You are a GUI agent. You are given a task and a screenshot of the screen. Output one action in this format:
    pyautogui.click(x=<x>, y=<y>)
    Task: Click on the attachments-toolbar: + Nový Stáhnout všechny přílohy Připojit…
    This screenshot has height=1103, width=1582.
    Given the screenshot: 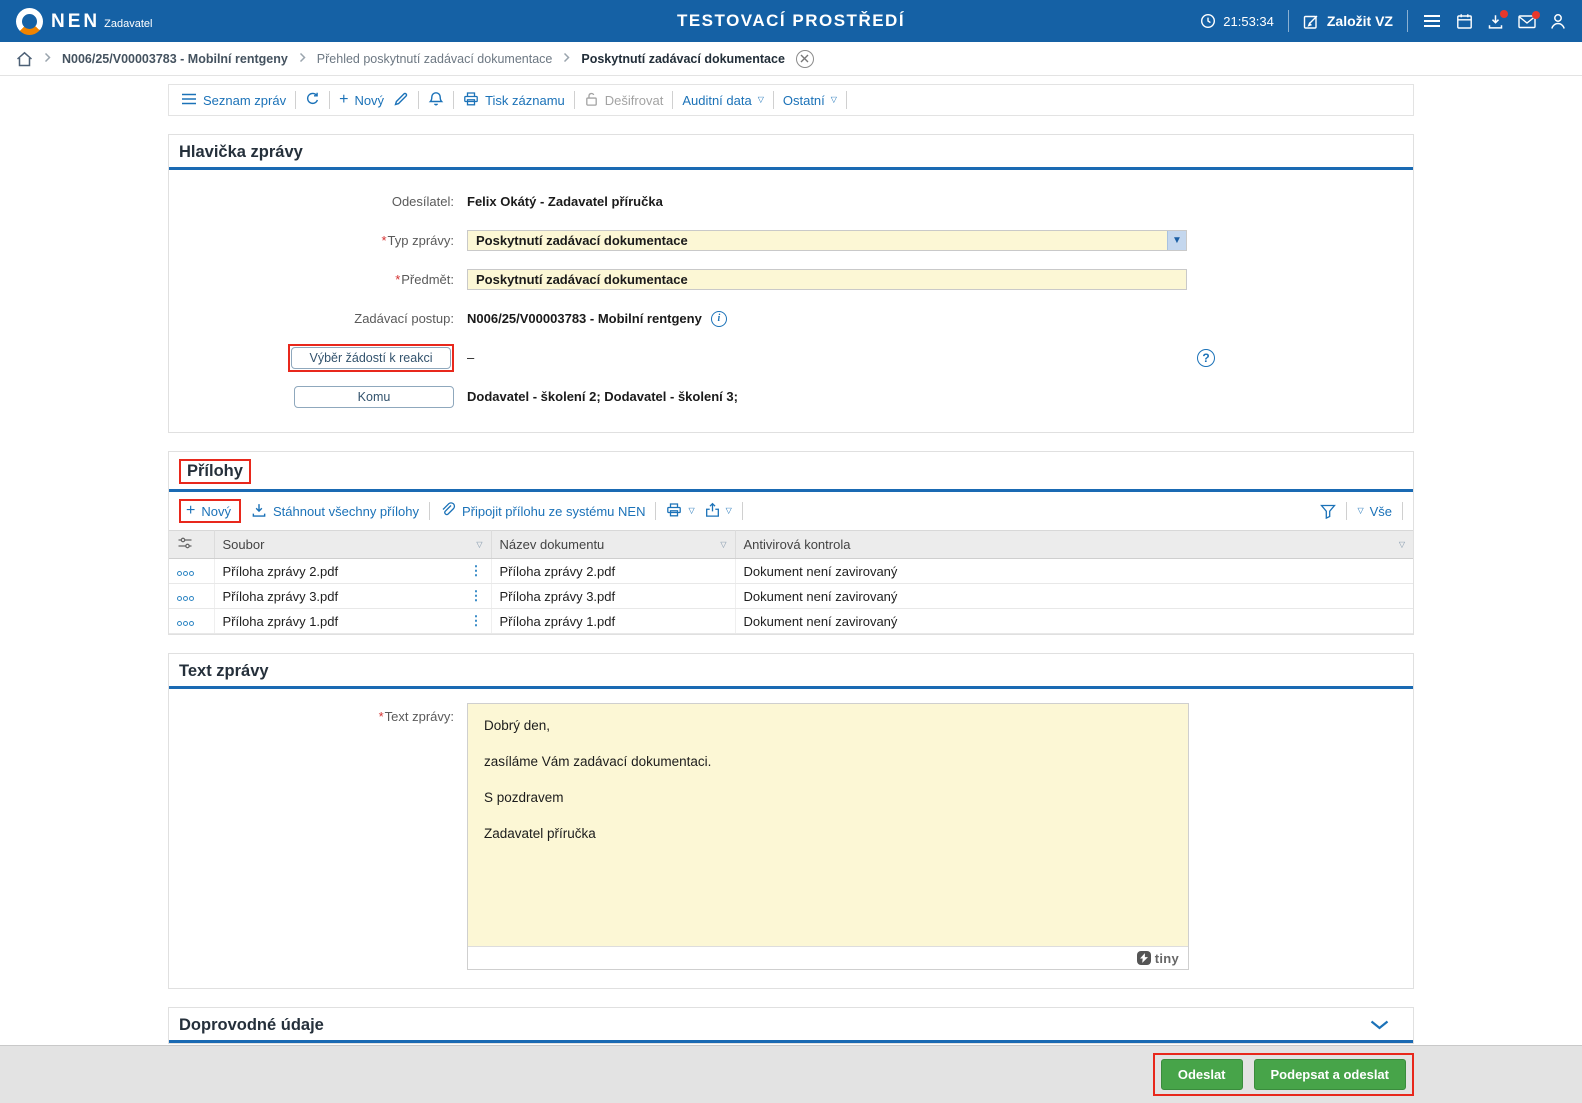 What is the action you would take?
    pyautogui.click(x=791, y=511)
    